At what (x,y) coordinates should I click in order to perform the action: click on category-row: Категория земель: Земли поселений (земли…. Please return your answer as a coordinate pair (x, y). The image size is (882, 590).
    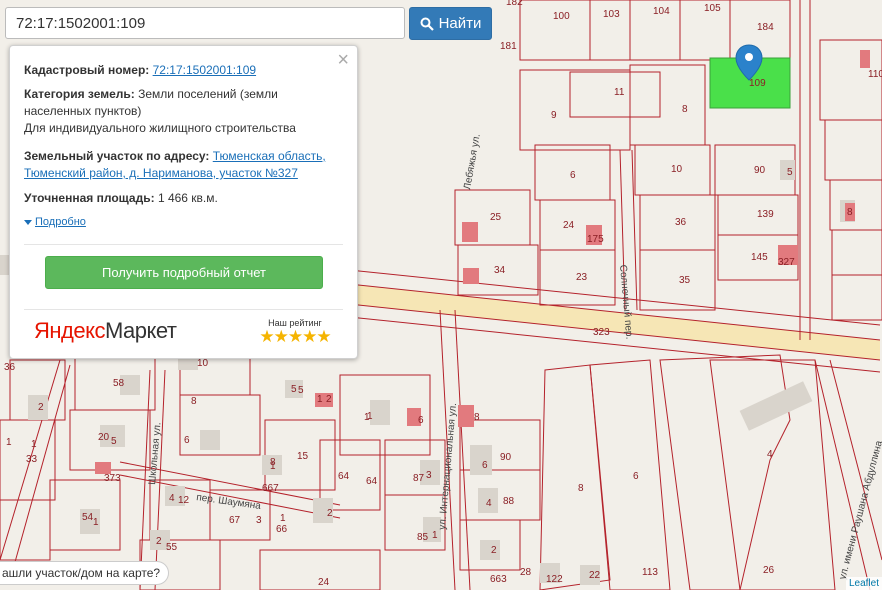
    Looking at the image, I should click on (184, 111).